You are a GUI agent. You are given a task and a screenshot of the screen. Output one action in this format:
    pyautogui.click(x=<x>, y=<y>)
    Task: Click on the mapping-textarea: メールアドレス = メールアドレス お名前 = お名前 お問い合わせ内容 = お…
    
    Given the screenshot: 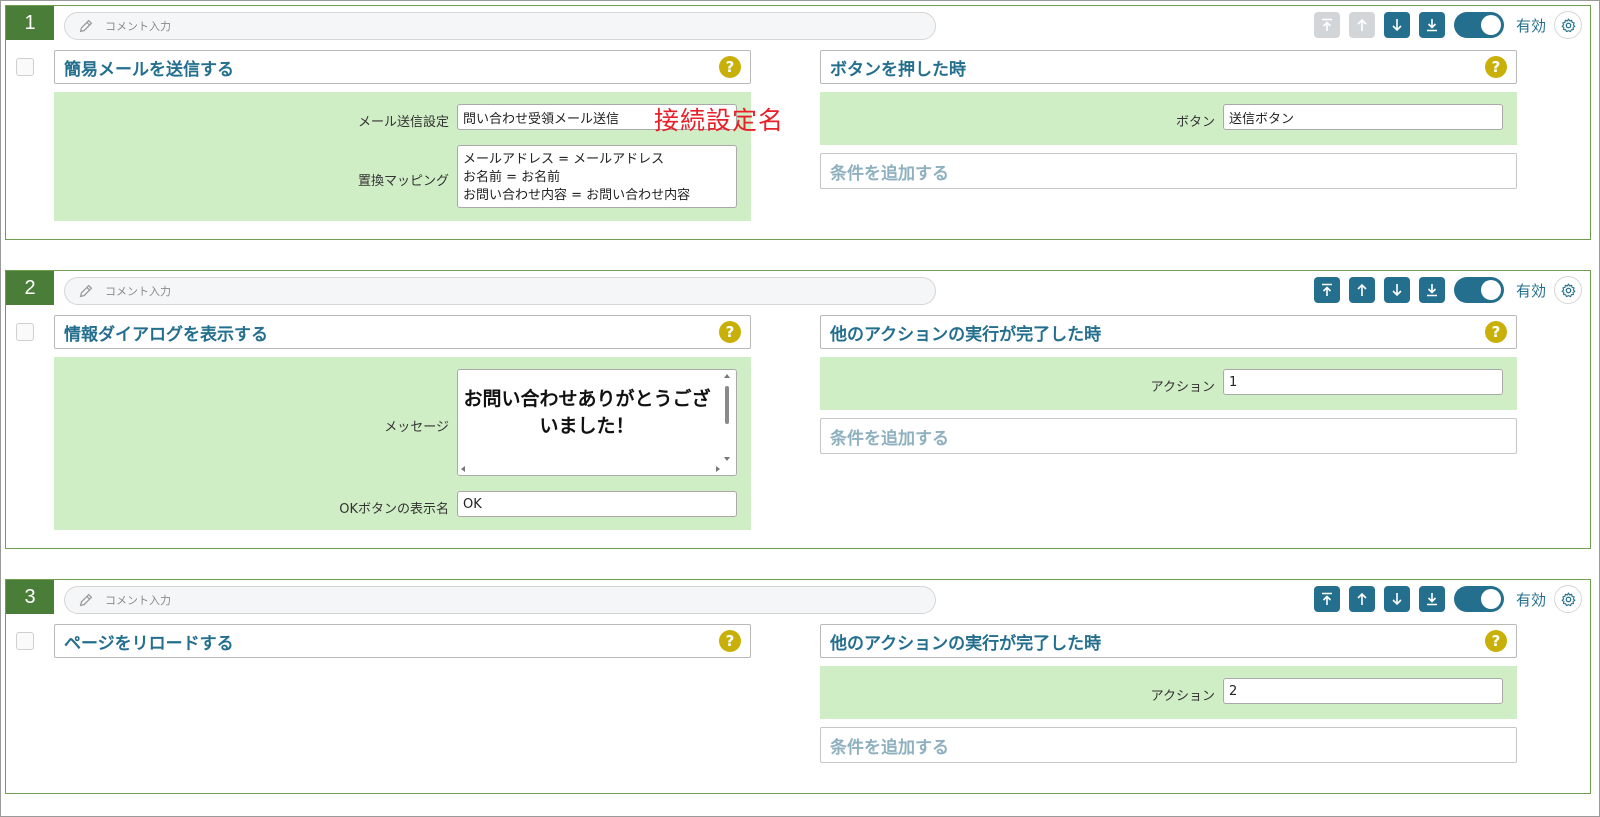 What is the action you would take?
    pyautogui.click(x=597, y=176)
    